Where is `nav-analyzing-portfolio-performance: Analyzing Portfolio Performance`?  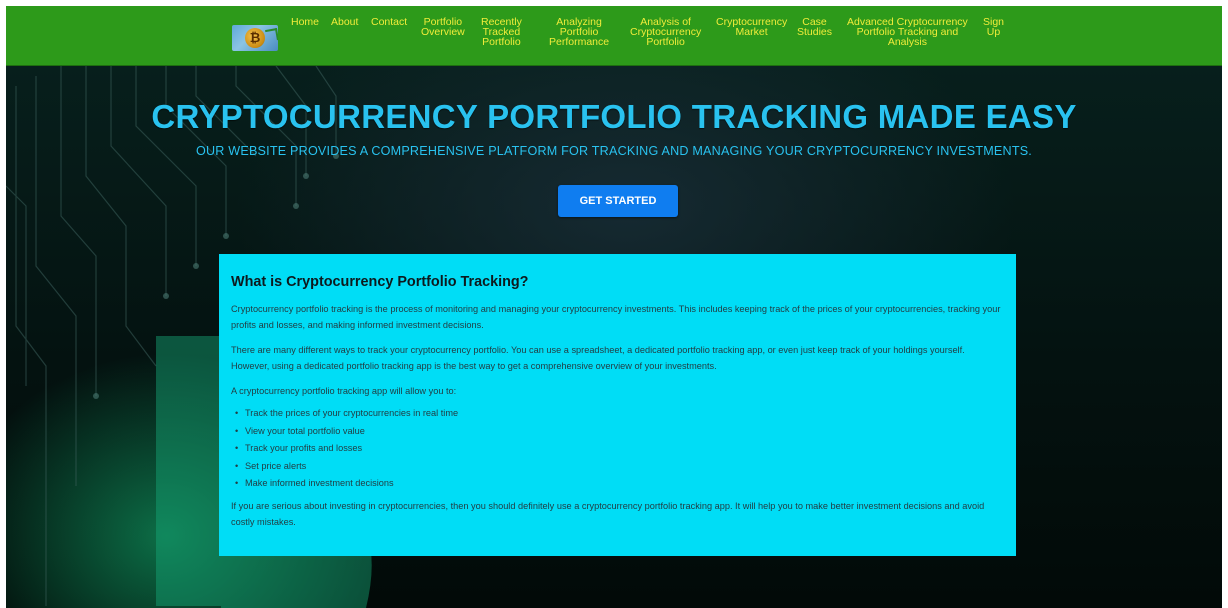
nav-analyzing-portfolio-performance: Analyzing Portfolio Performance is located at coordinates (579, 32).